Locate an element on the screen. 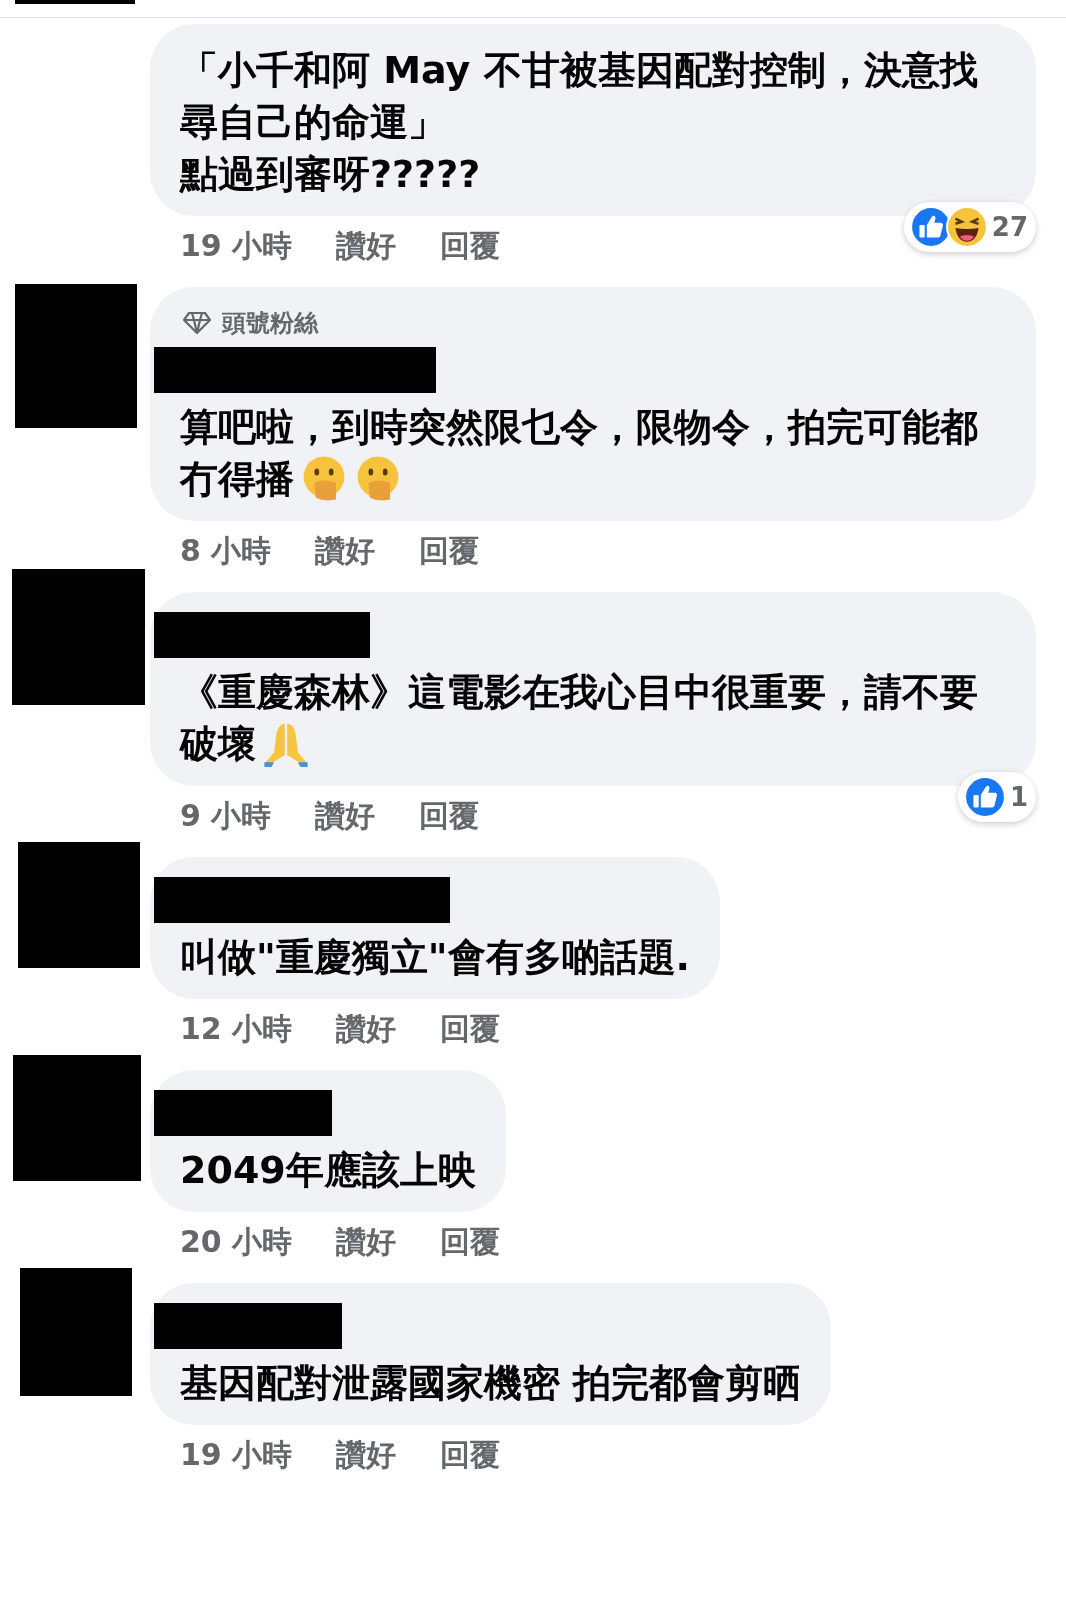  reaction-count: 27 is located at coordinates (1009, 227).